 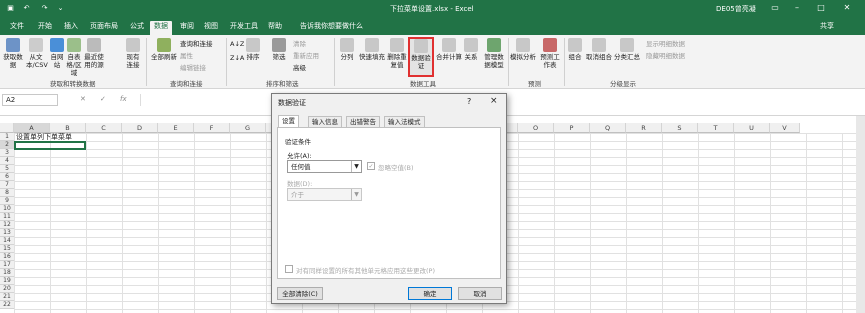 What do you see at coordinates (17, 28) in the screenshot?
I see `tab-file: 文件` at bounding box center [17, 28].